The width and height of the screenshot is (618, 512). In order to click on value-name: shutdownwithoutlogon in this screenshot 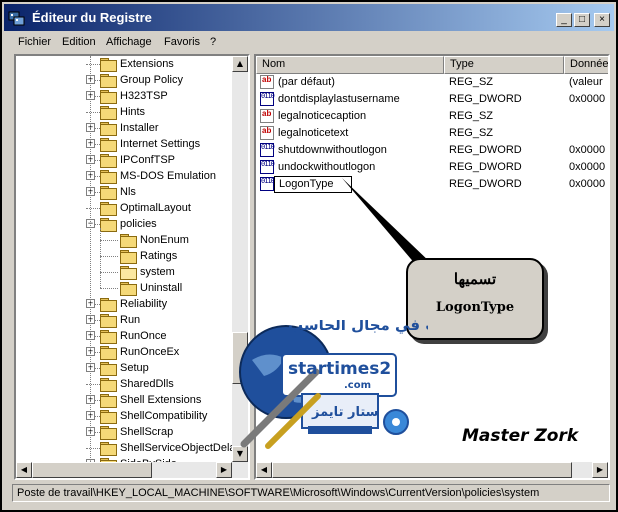, I will do `click(332, 150)`.